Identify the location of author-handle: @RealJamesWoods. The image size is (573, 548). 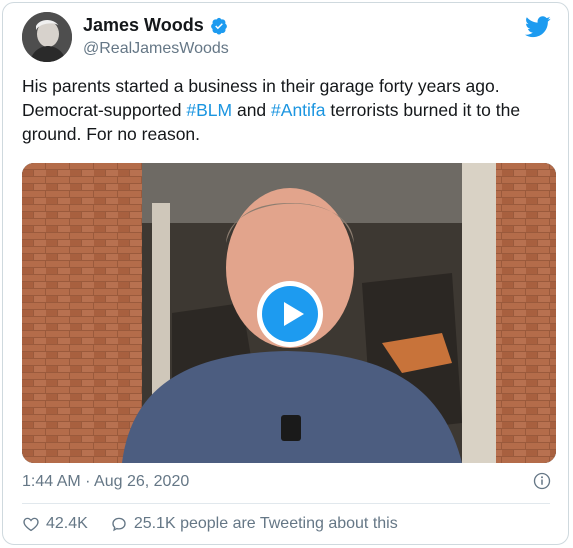
(156, 49).